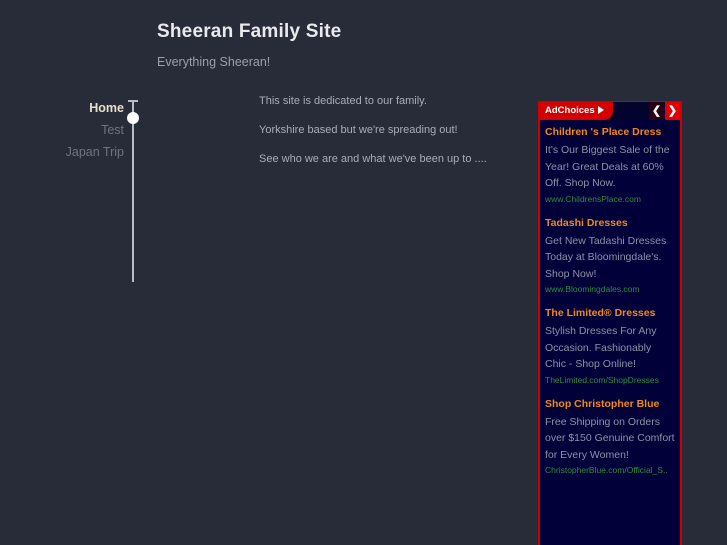 The height and width of the screenshot is (545, 727). What do you see at coordinates (570, 110) in the screenshot?
I see `adchoices-label: AdChoices` at bounding box center [570, 110].